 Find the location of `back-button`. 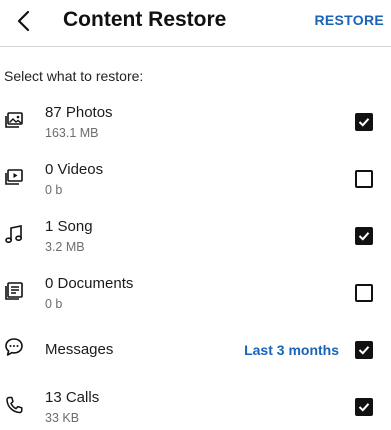

back-button is located at coordinates (24, 21).